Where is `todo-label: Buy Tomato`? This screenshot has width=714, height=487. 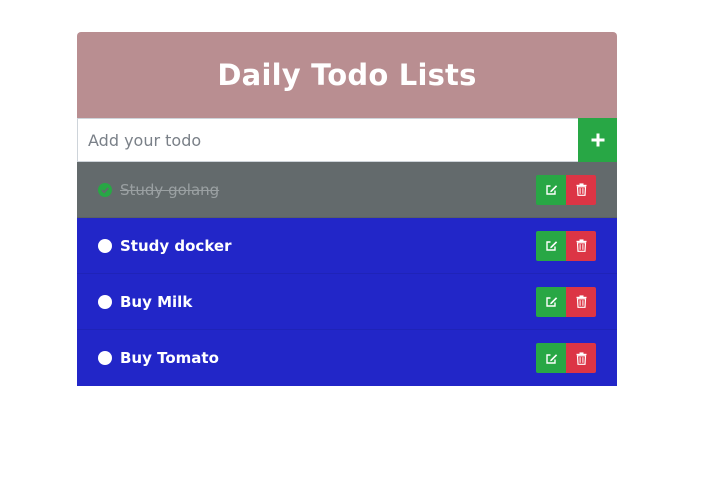
todo-label: Buy Tomato is located at coordinates (169, 358).